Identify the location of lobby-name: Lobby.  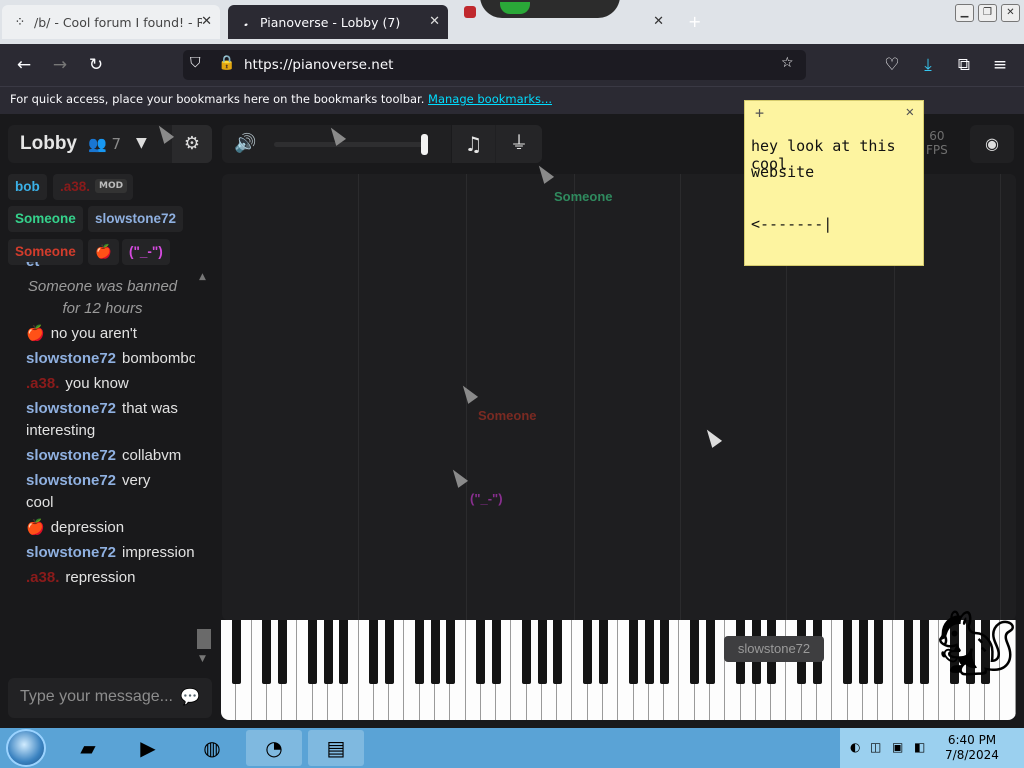
(48, 143).